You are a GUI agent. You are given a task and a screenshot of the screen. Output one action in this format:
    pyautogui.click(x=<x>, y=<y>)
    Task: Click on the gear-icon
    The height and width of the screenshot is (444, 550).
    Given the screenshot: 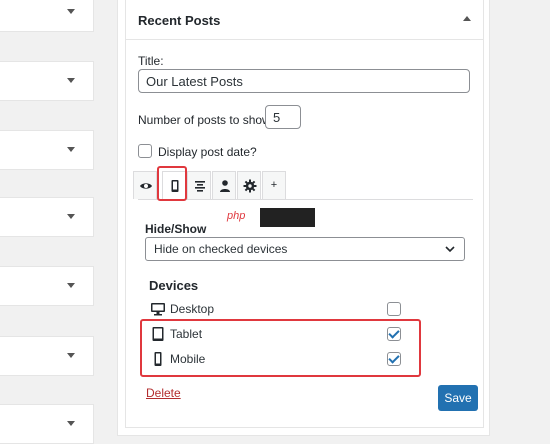 What is the action you would take?
    pyautogui.click(x=250, y=186)
    